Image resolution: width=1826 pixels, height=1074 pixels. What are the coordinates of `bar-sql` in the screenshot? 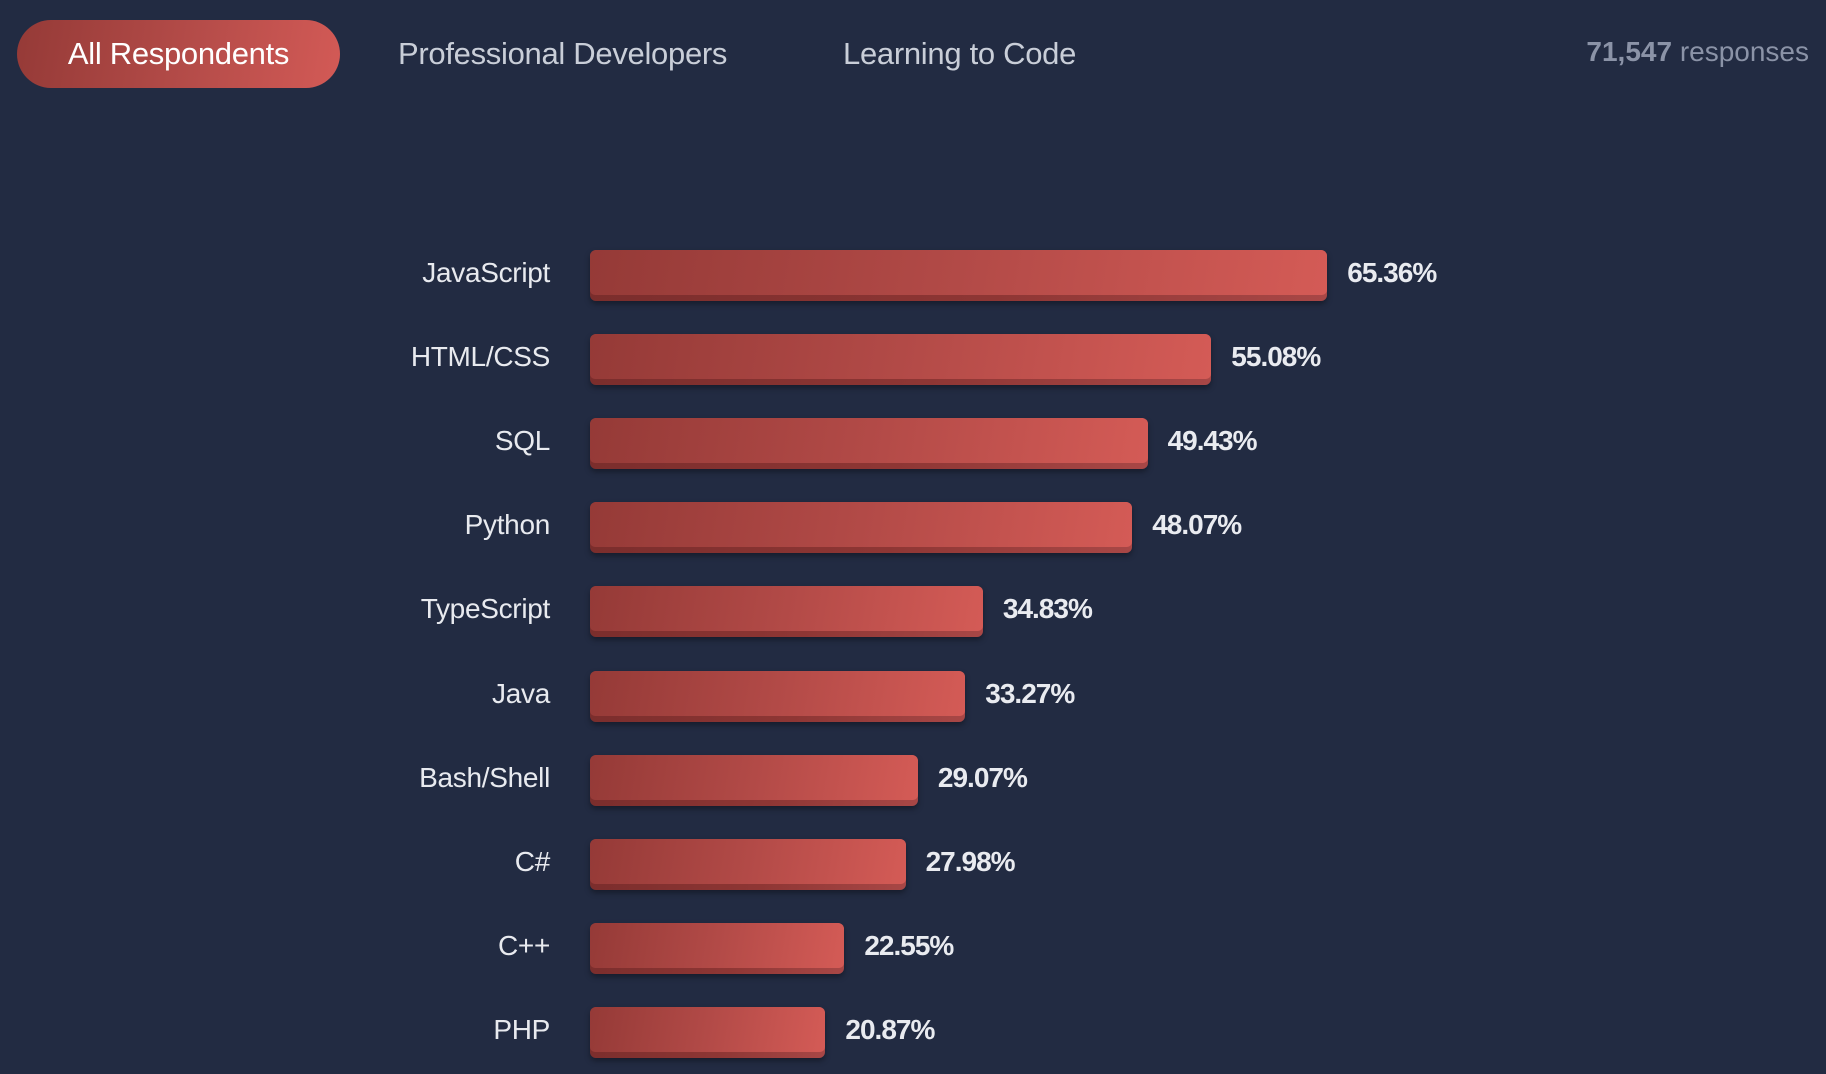 It's located at (869, 444).